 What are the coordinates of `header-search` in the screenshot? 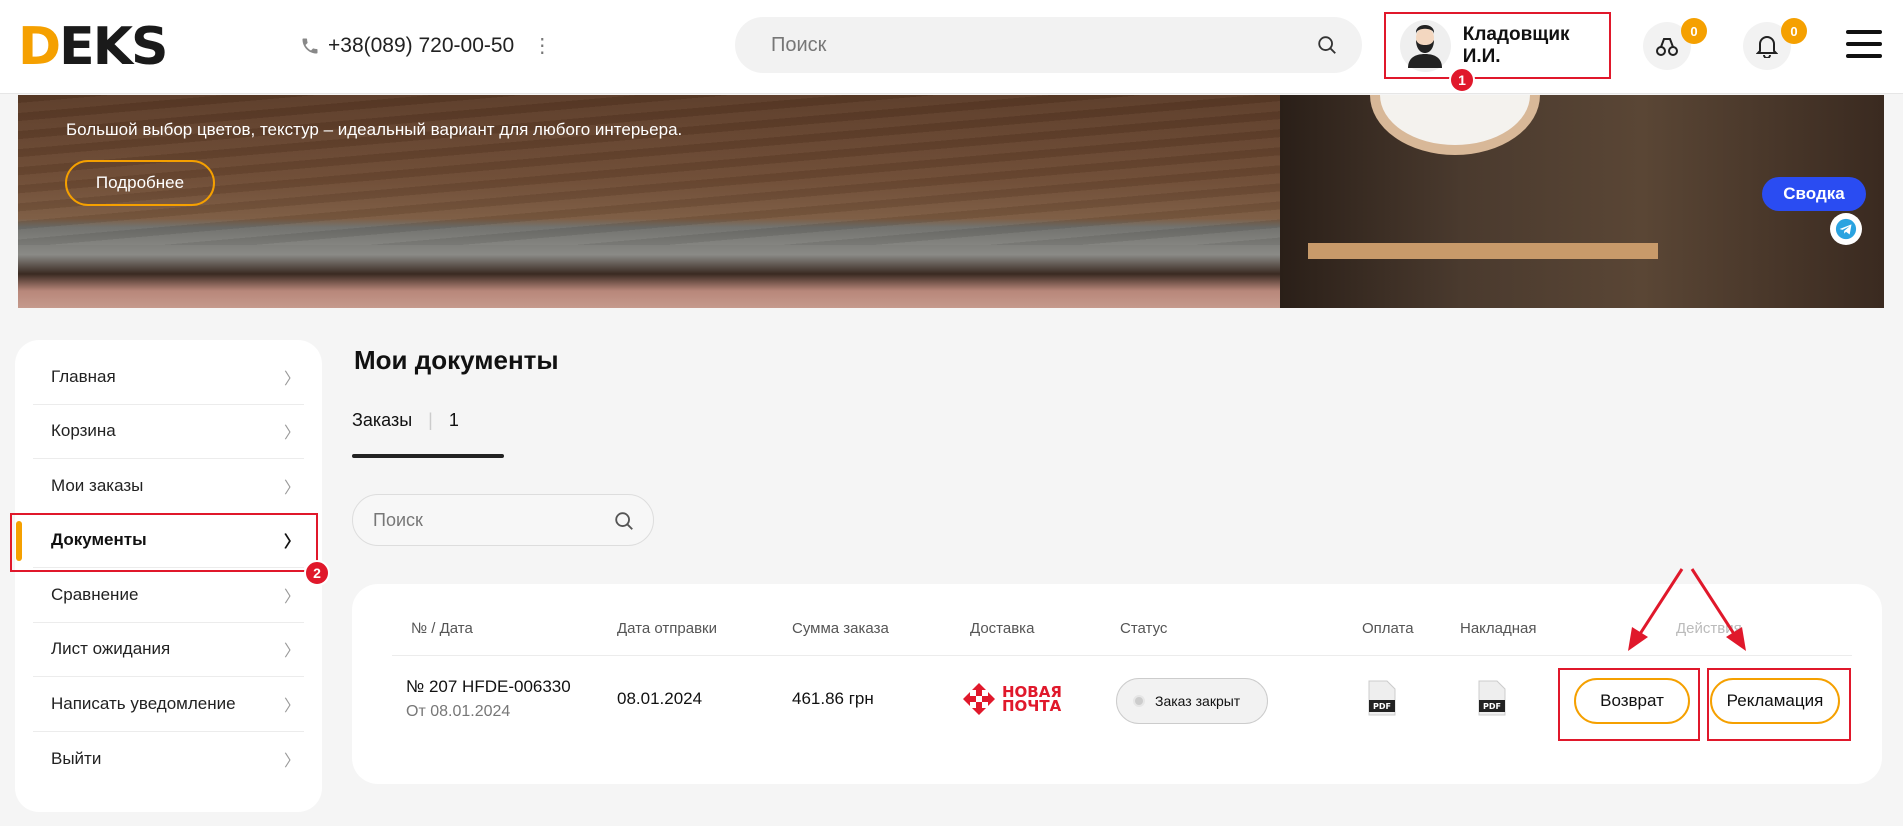 It's located at (1048, 45).